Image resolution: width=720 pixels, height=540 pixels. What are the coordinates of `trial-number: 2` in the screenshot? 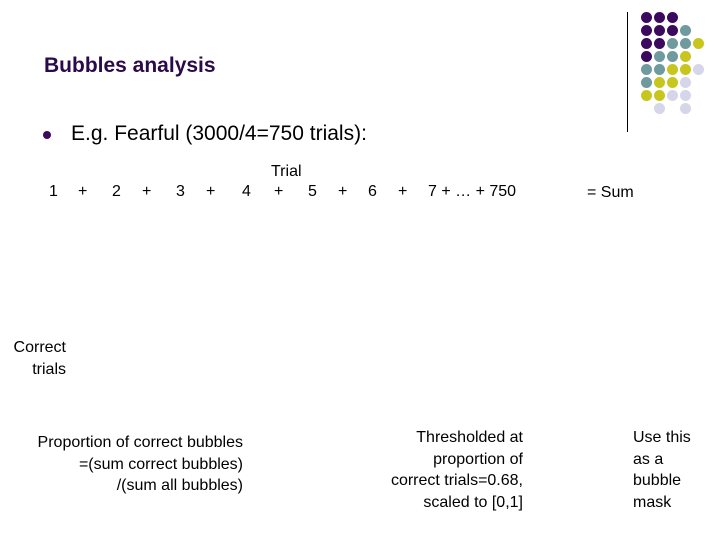 It's located at (116, 191).